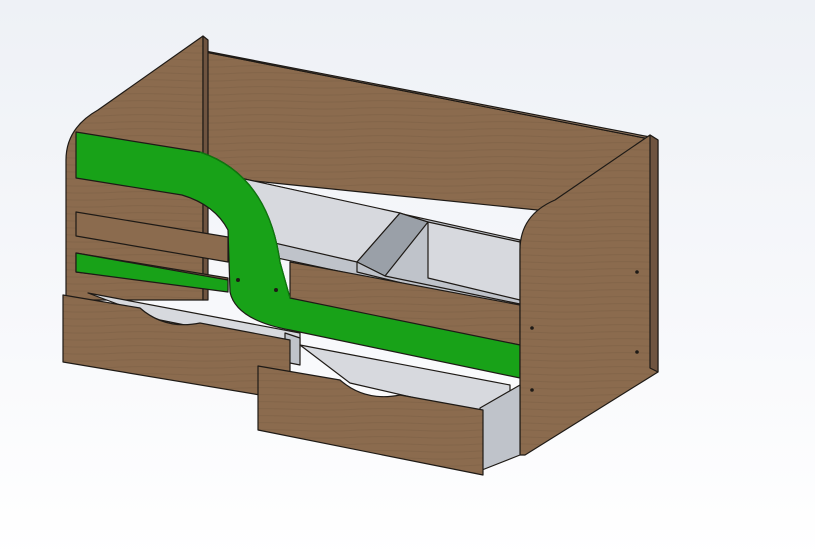 The width and height of the screenshot is (815, 559). I want to click on right-side-panel-edge, so click(654, 253).